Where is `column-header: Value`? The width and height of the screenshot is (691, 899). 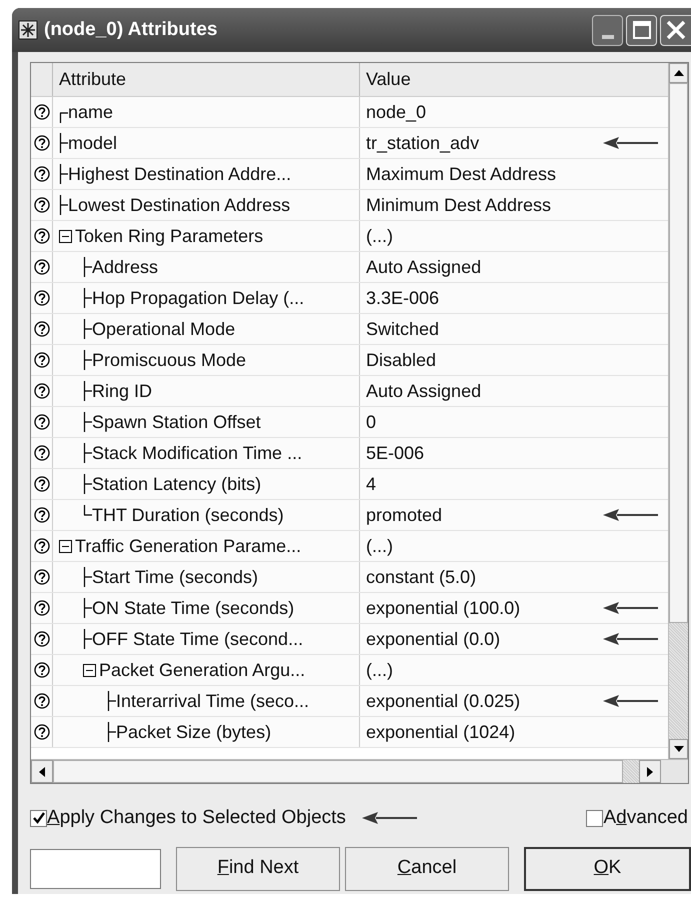
column-header: Value is located at coordinates (388, 79).